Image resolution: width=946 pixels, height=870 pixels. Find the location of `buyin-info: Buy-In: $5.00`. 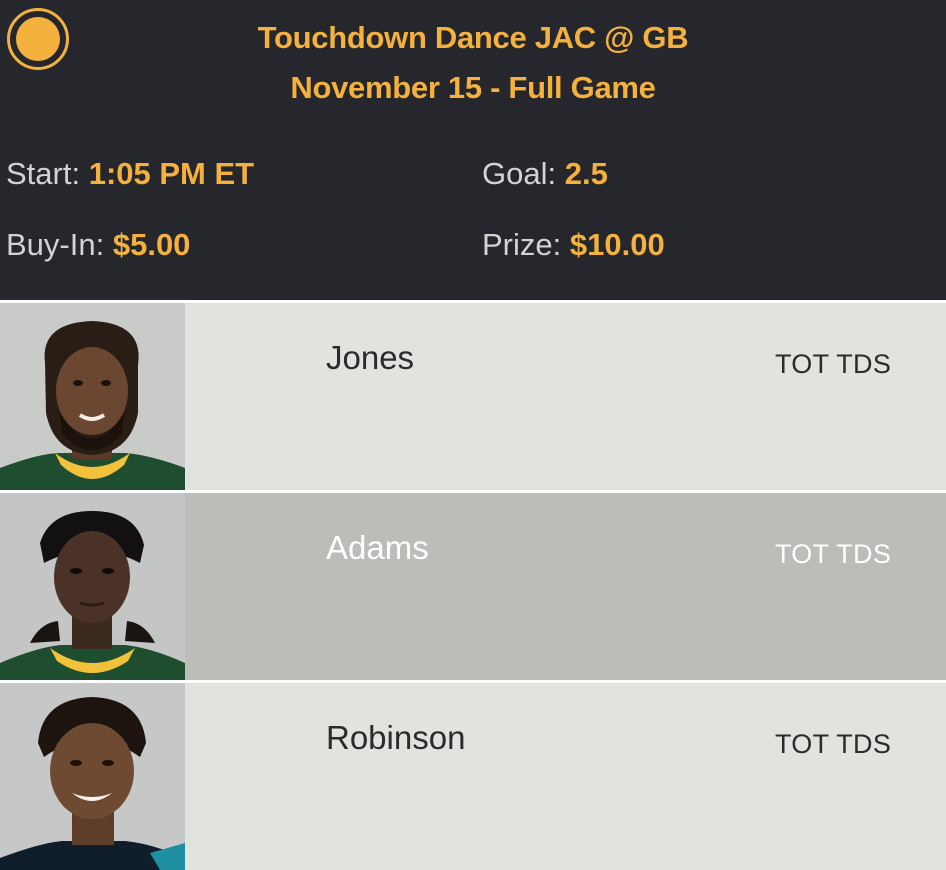

buyin-info: Buy-In: $5.00 is located at coordinates (98, 245).